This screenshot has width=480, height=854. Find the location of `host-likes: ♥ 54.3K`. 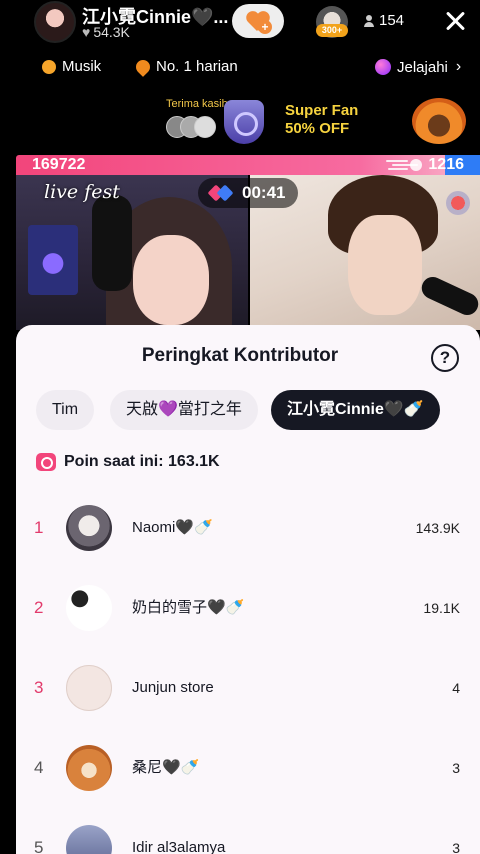

host-likes: ♥ 54.3K is located at coordinates (106, 32).